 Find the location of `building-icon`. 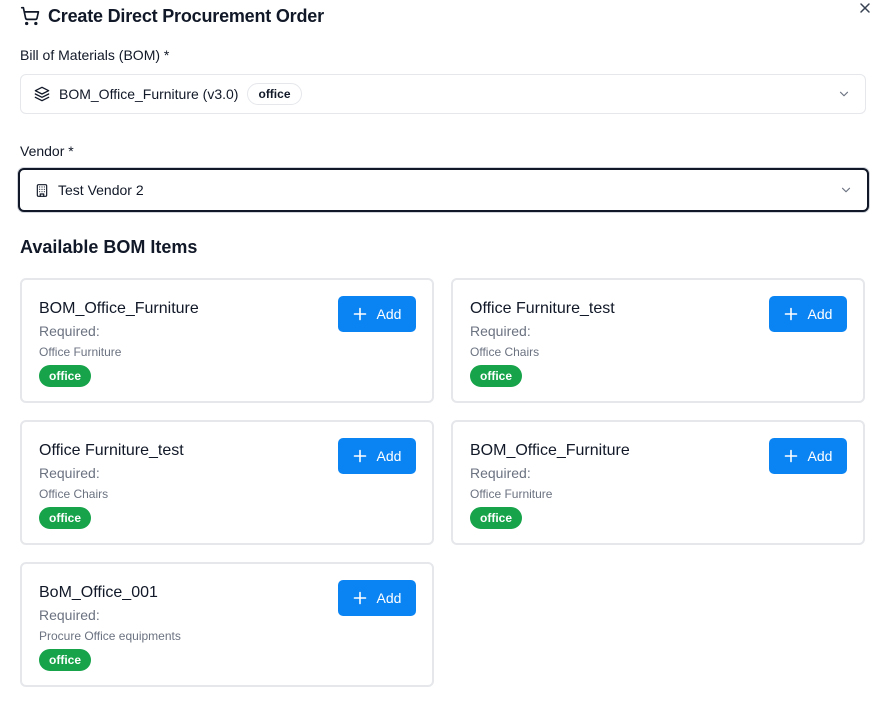

building-icon is located at coordinates (42, 190).